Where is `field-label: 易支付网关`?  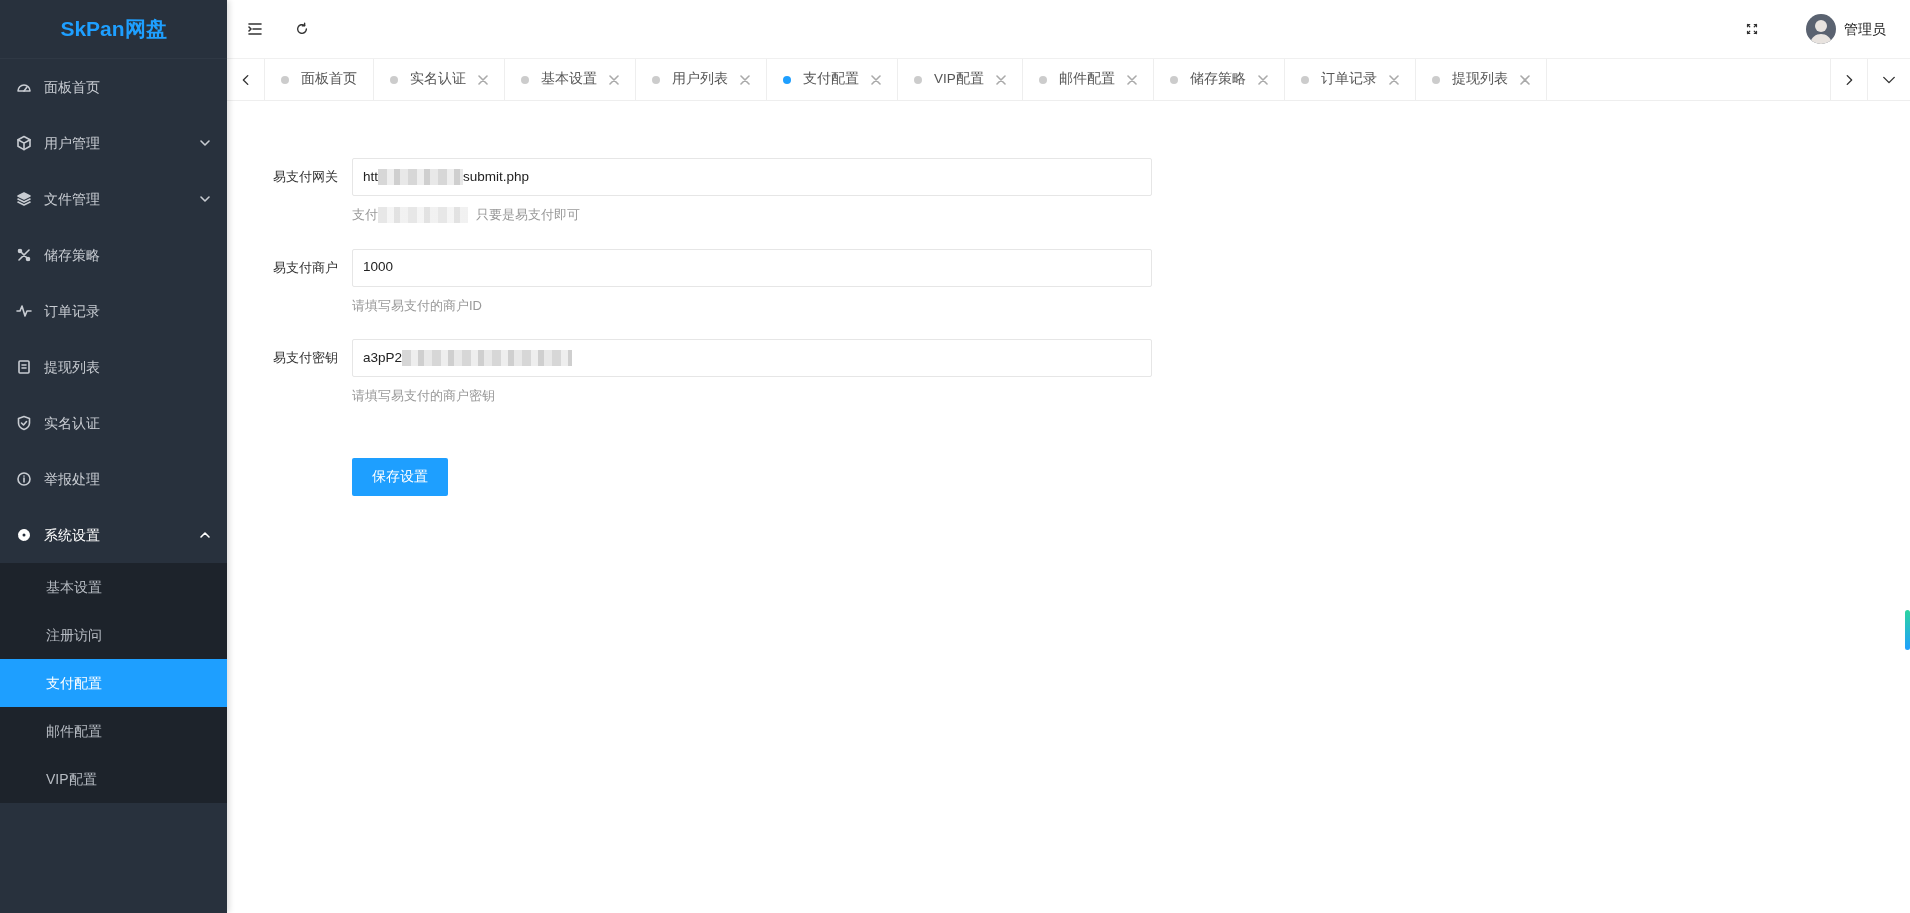
field-label: 易支付网关 is located at coordinates (305, 177).